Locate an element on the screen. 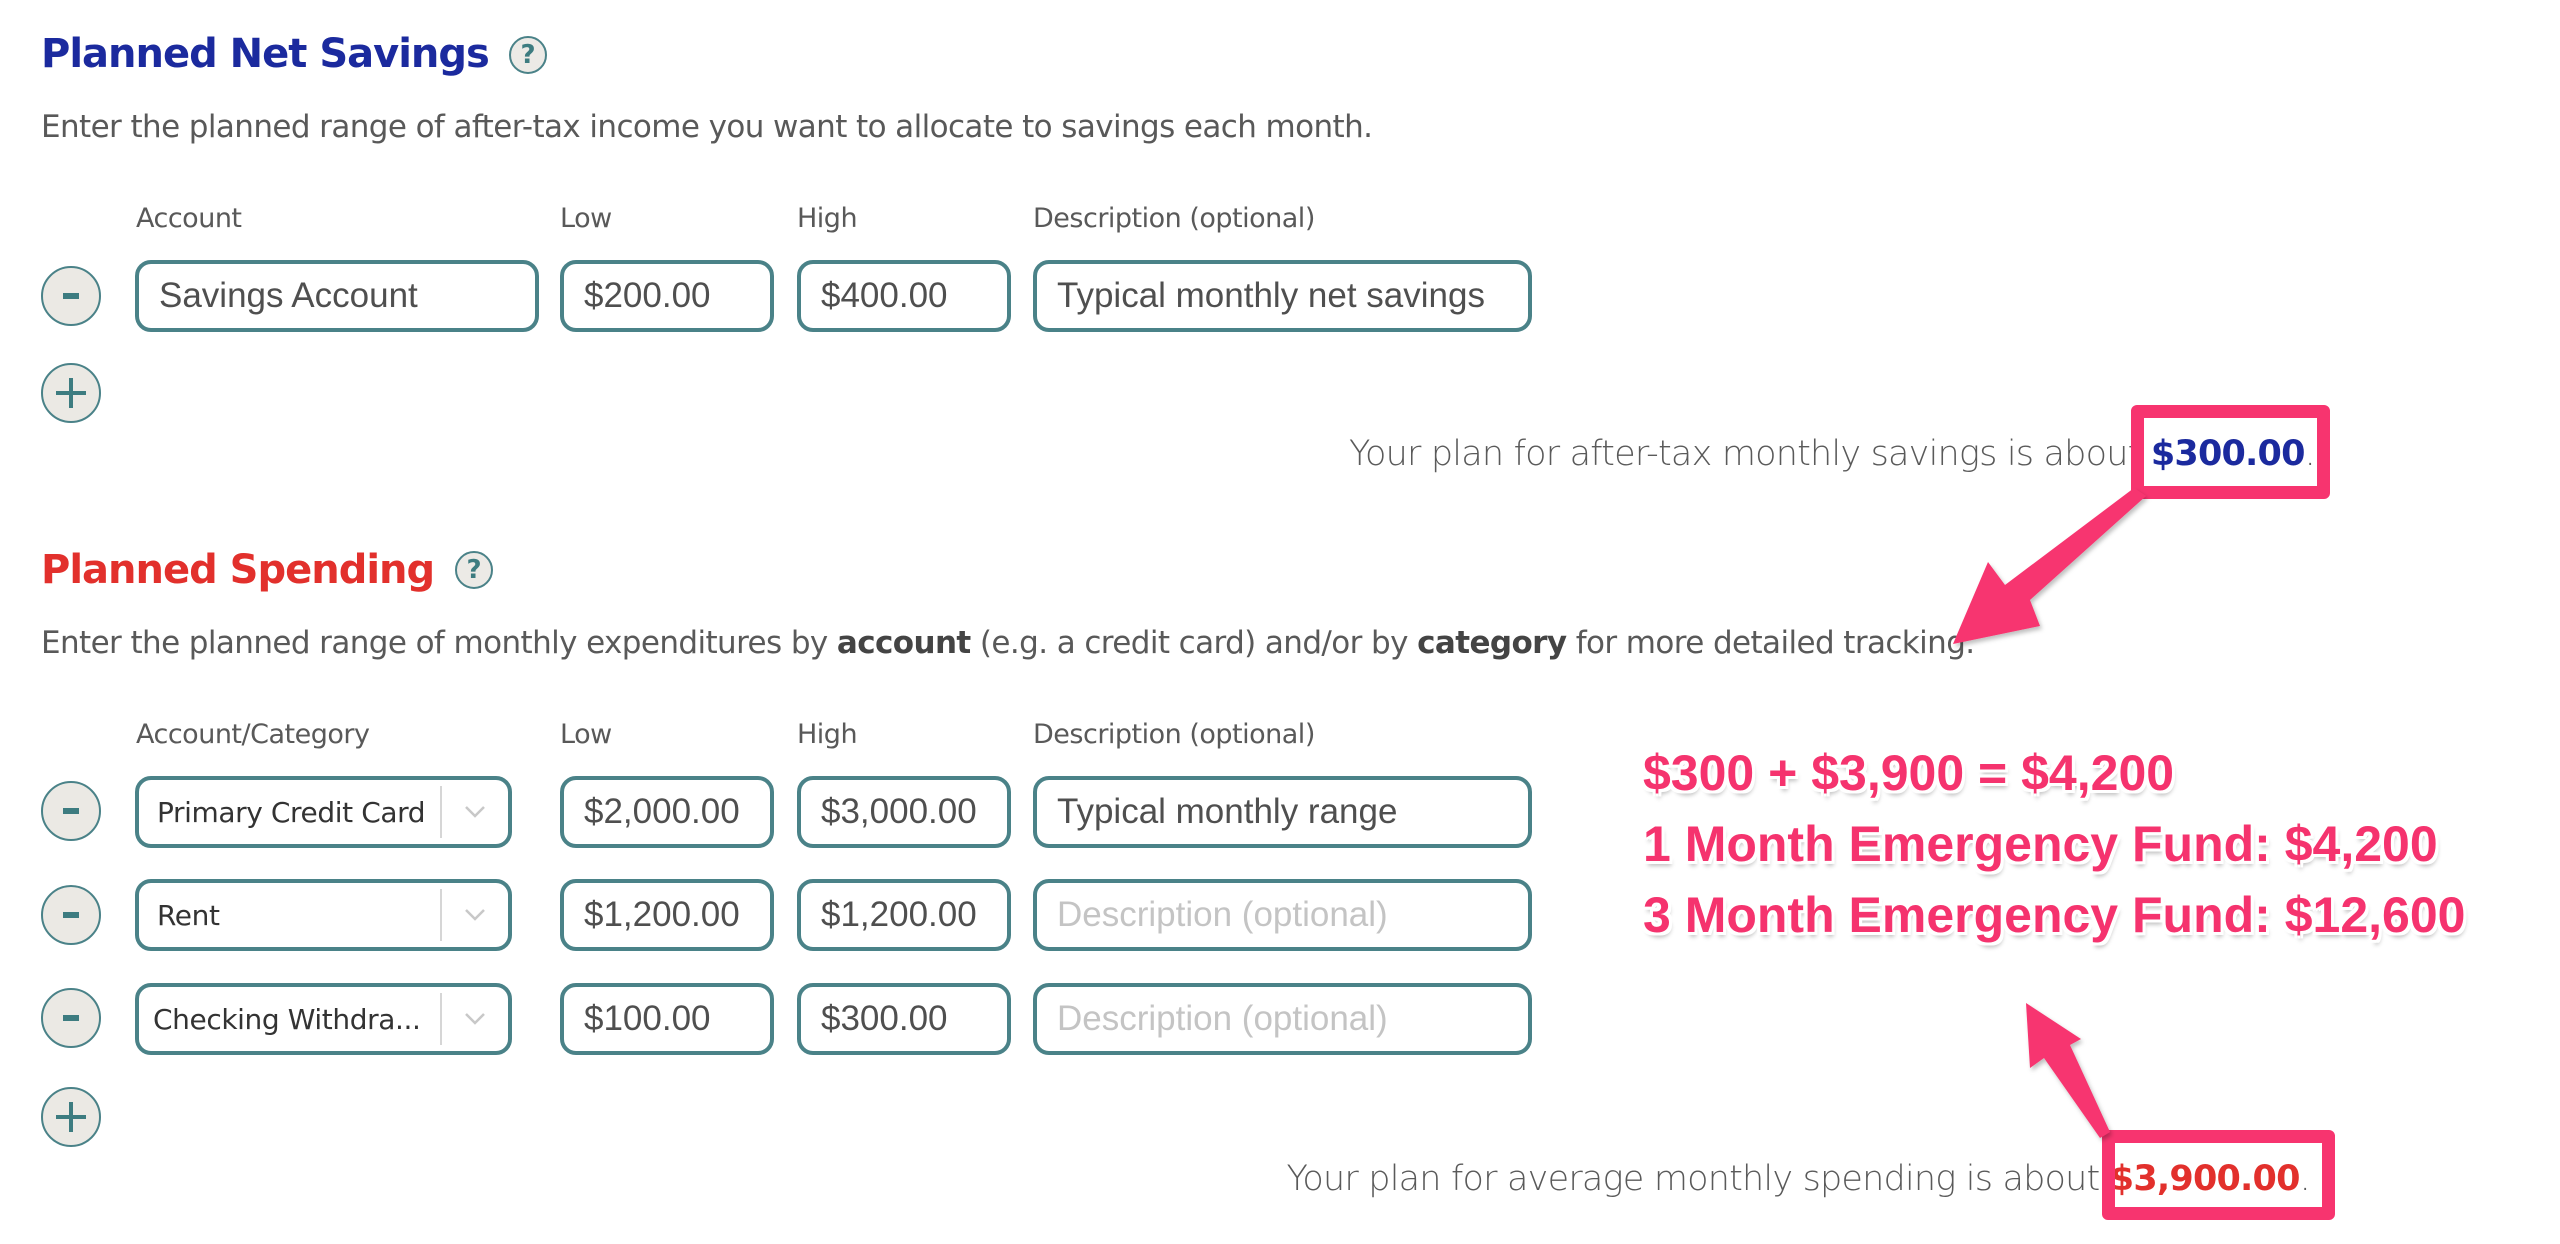 This screenshot has height=1244, width=2560. arrow-savings-to-spending is located at coordinates (2049, 566).